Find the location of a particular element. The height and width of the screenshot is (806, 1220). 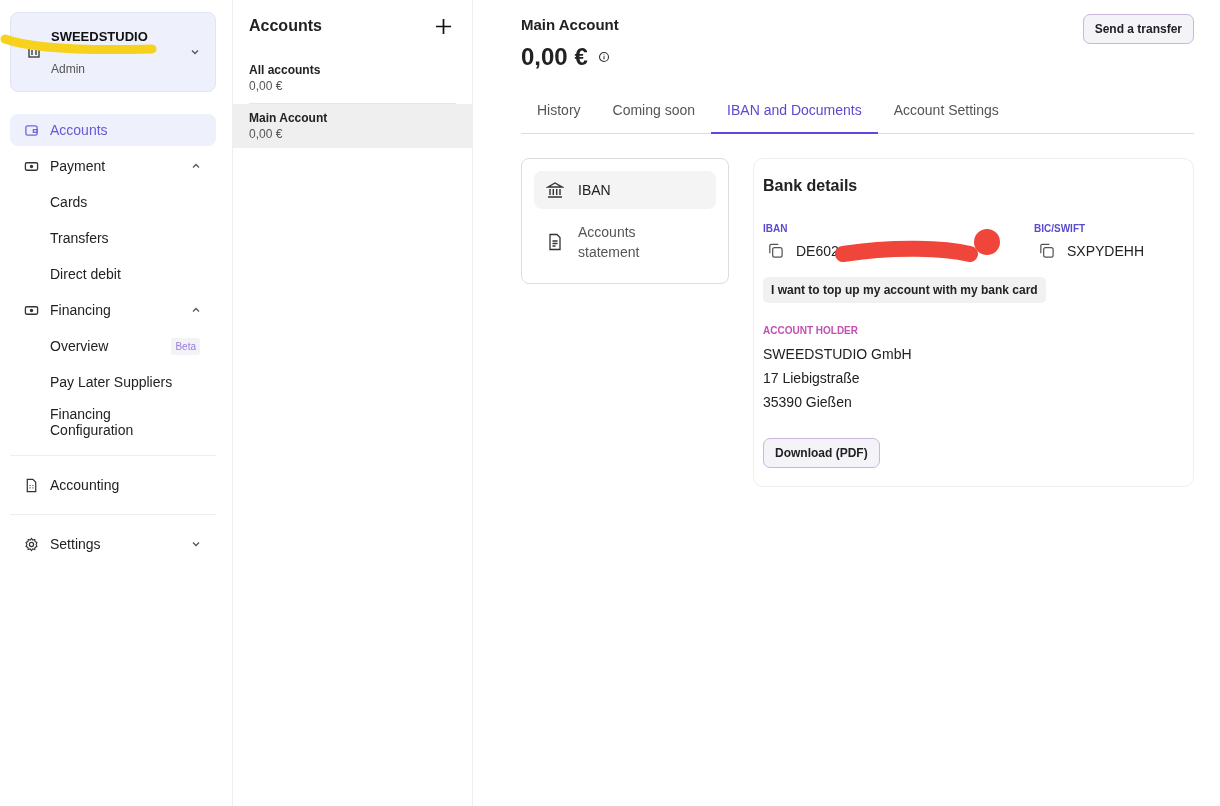

tab: IBAN and Documents is located at coordinates (794, 112).